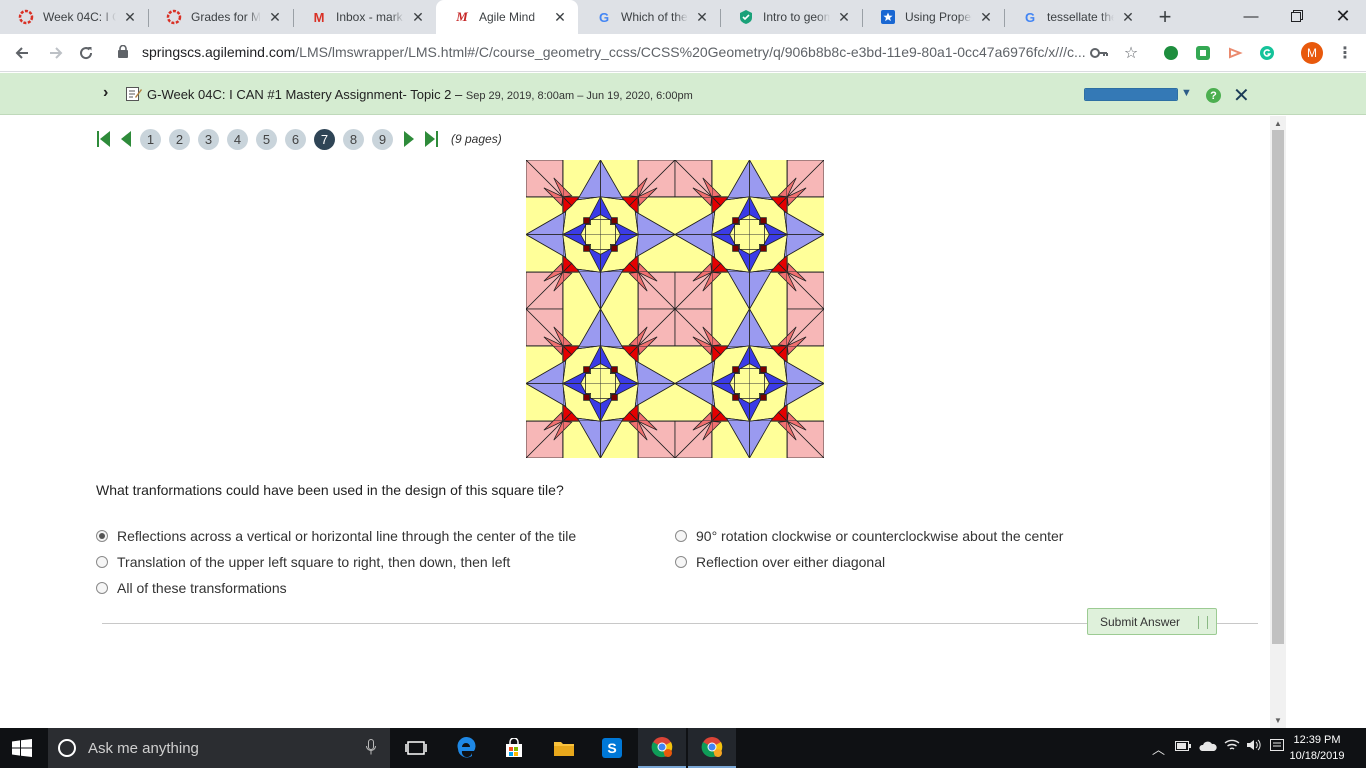 The height and width of the screenshot is (768, 1366). Describe the element at coordinates (1278, 720) in the screenshot. I see `scroll-down-icon: ▼` at that location.